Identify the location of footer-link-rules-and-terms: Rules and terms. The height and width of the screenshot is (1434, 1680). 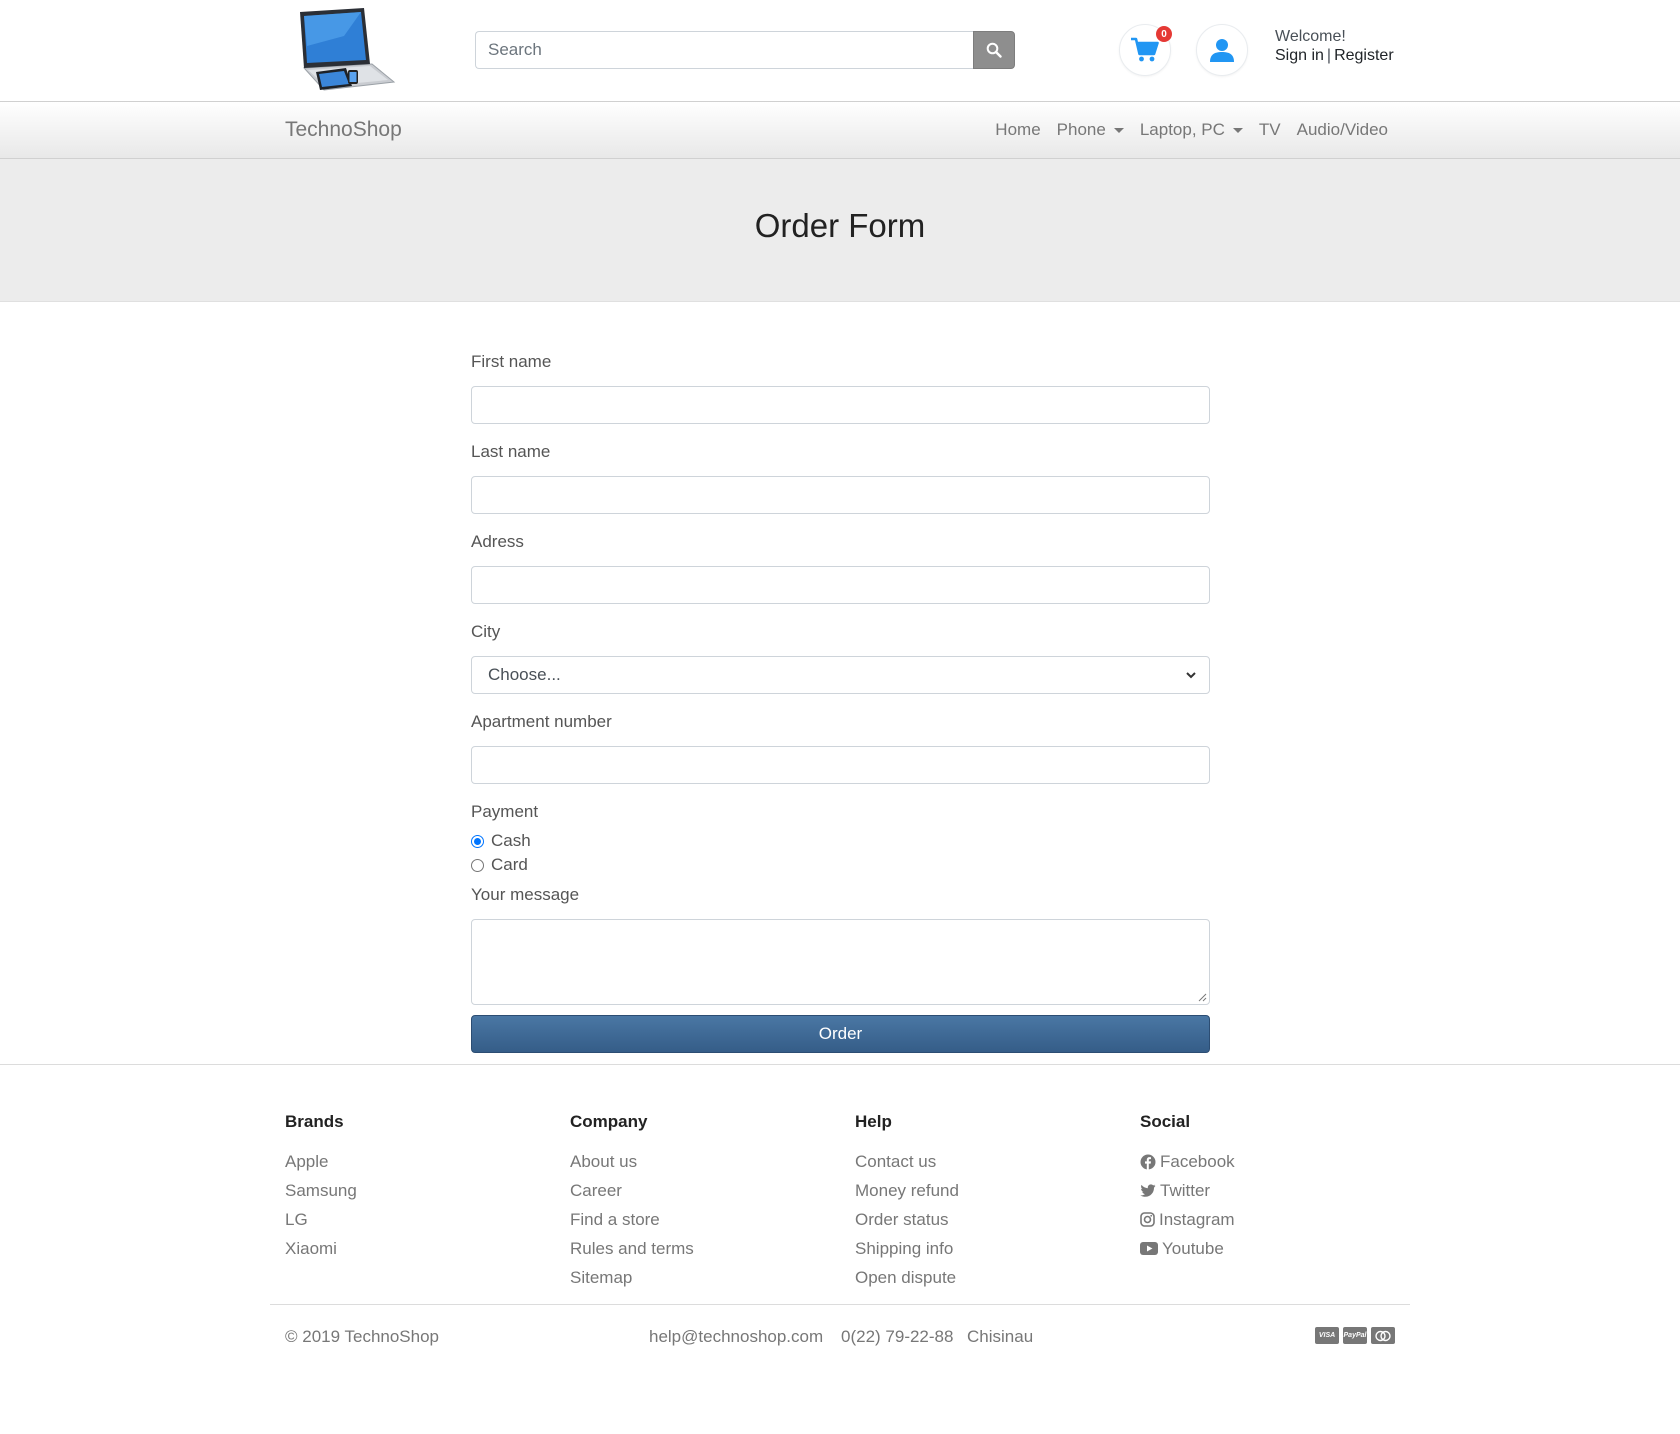
(632, 1248).